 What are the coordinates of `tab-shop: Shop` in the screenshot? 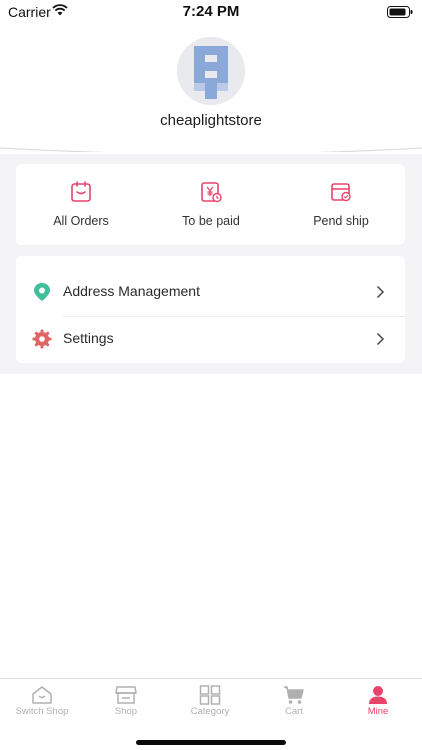 It's located at (126, 701).